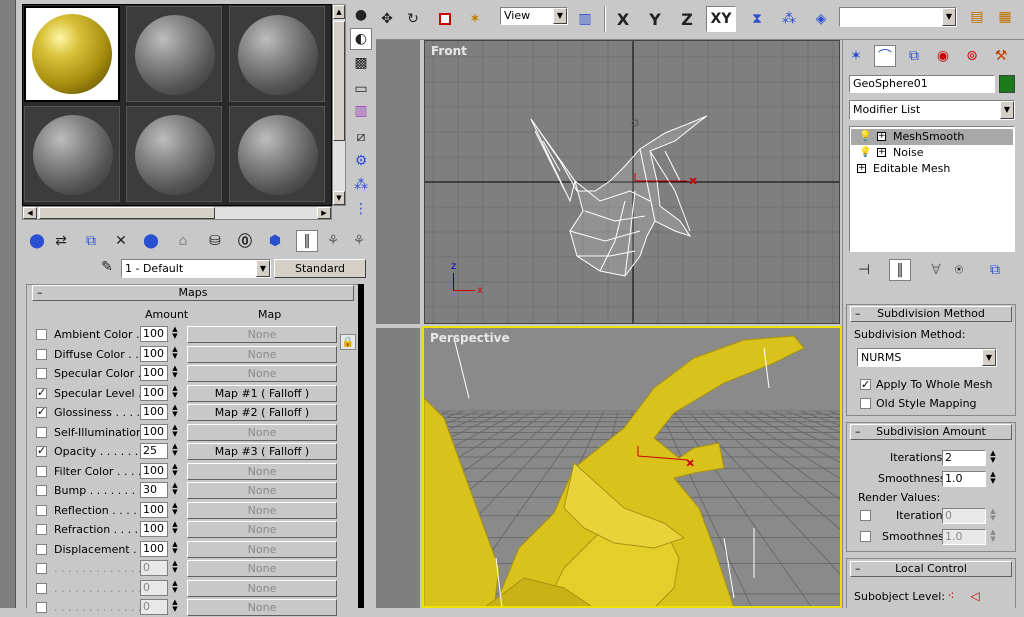 The height and width of the screenshot is (617, 1024). I want to click on copy-material-icon: ⚘, so click(359, 241).